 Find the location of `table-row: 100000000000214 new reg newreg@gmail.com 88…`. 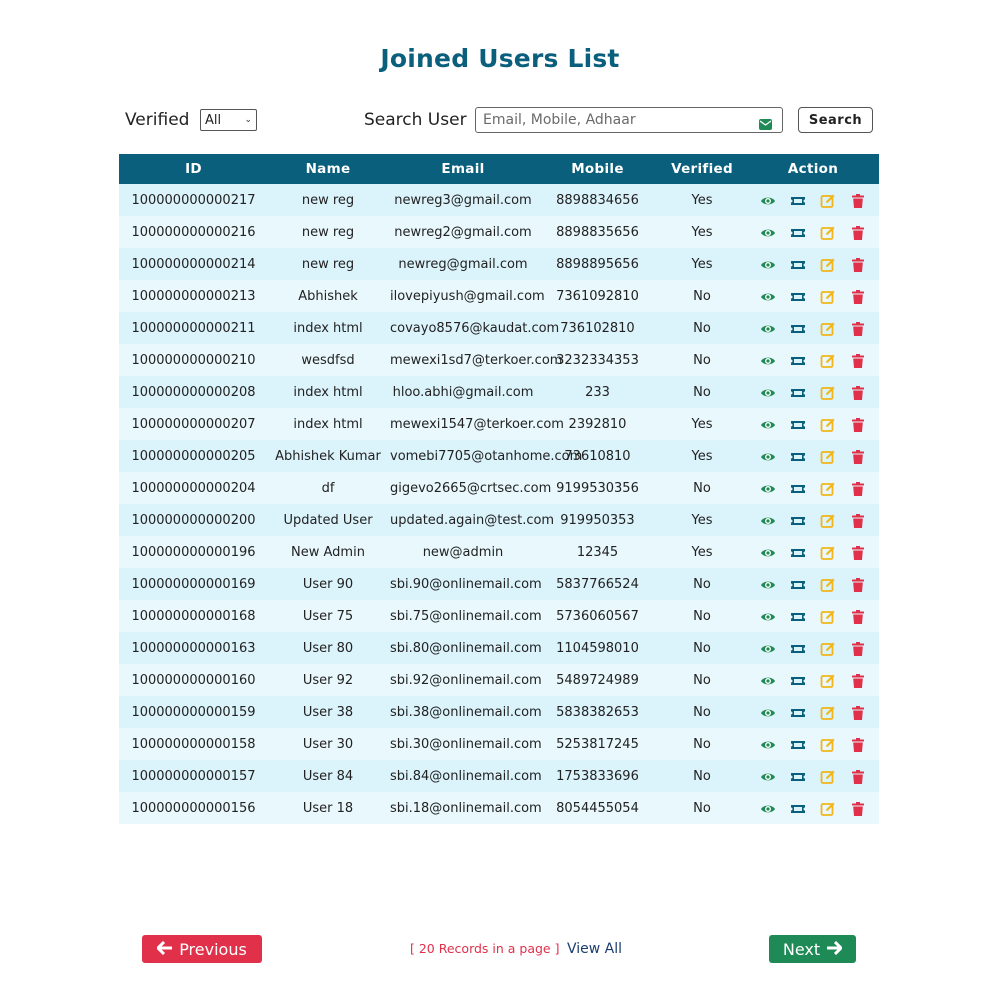

table-row: 100000000000214 new reg newreg@gmail.com 88… is located at coordinates (499, 264).